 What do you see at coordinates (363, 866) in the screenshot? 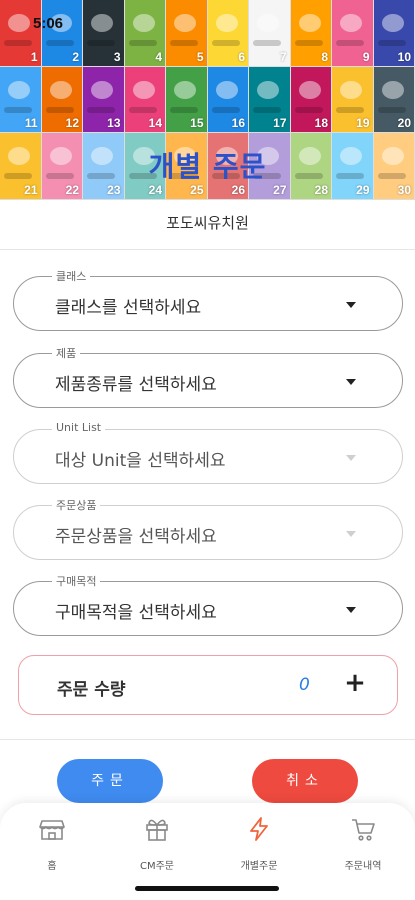
I see `tab-order-history-label: 주문내역` at bounding box center [363, 866].